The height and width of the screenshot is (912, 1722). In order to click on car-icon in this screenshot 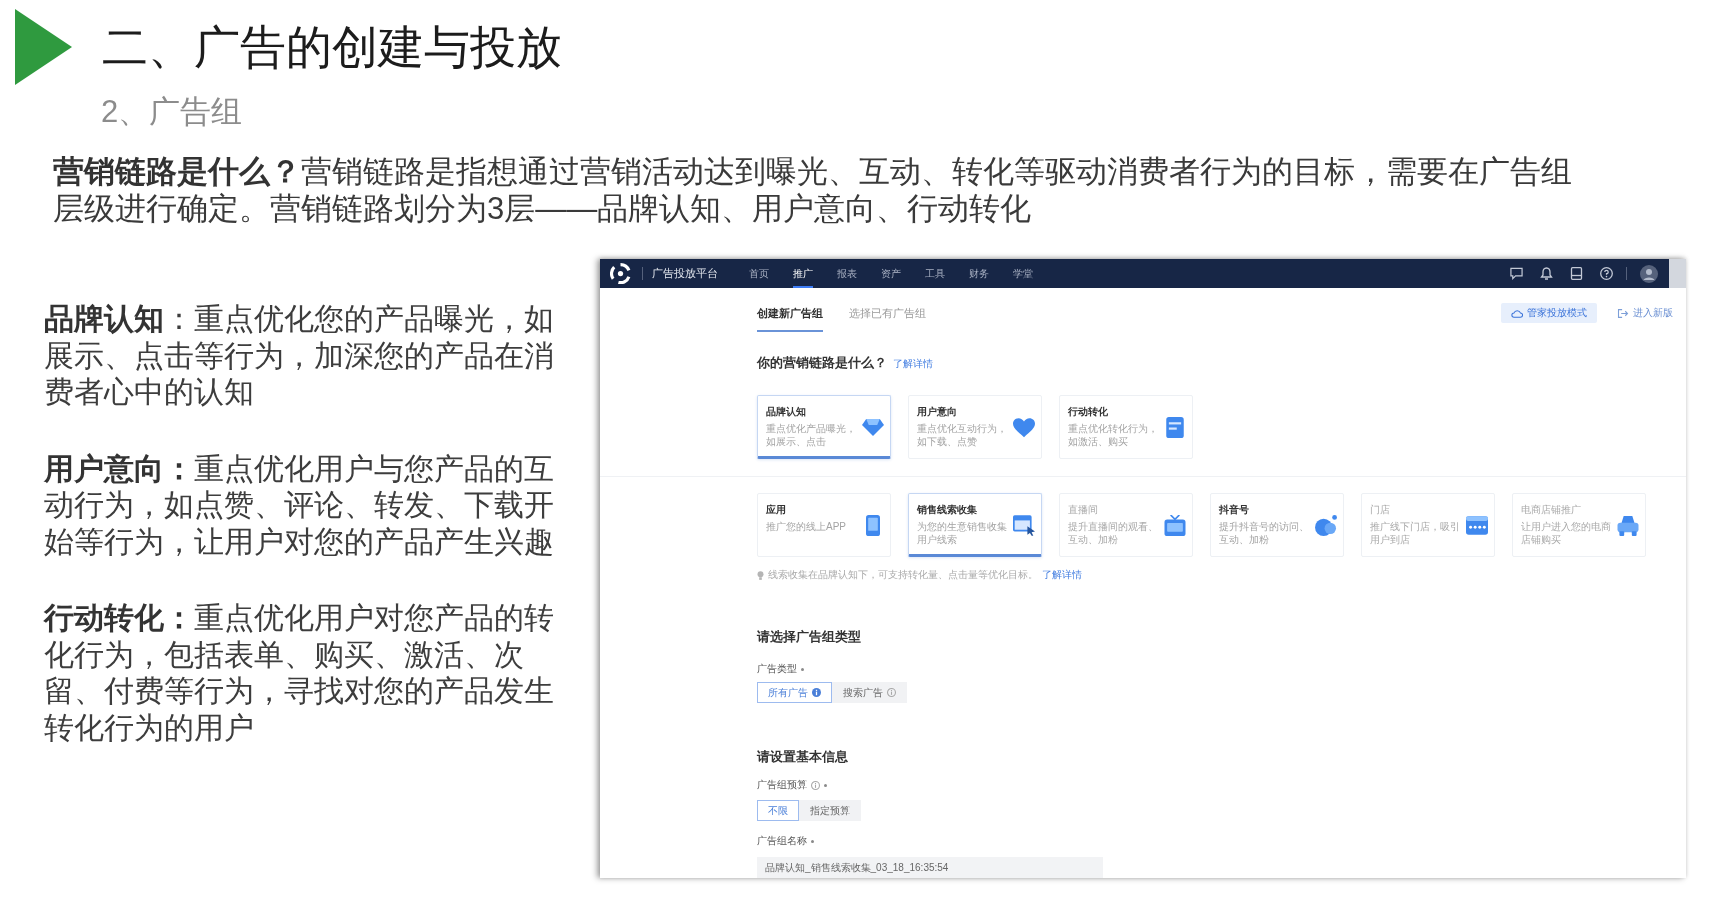, I will do `click(1628, 525)`.